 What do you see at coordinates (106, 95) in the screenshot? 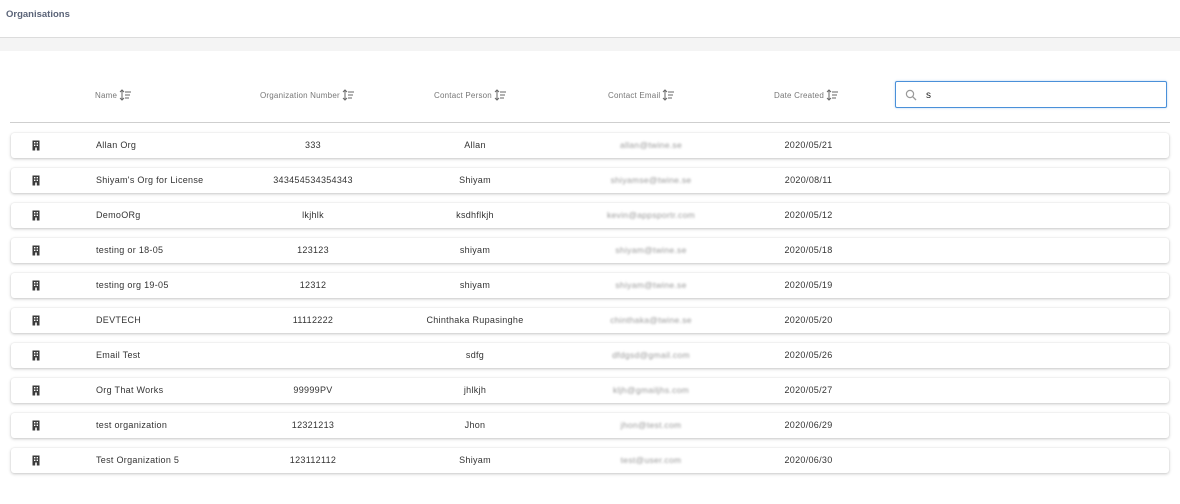
I see `column-header-name-label: Name` at bounding box center [106, 95].